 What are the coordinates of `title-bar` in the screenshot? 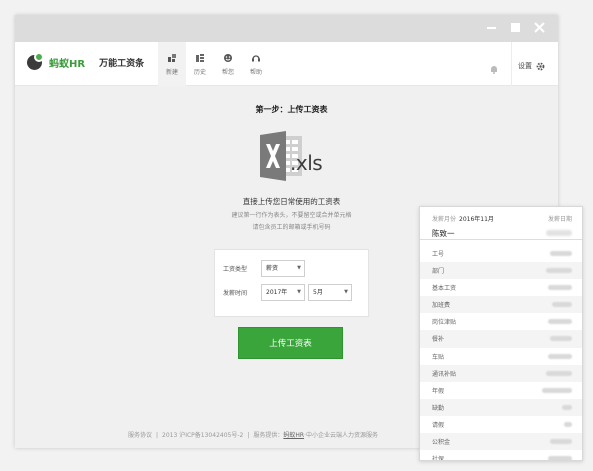 It's located at (286, 28).